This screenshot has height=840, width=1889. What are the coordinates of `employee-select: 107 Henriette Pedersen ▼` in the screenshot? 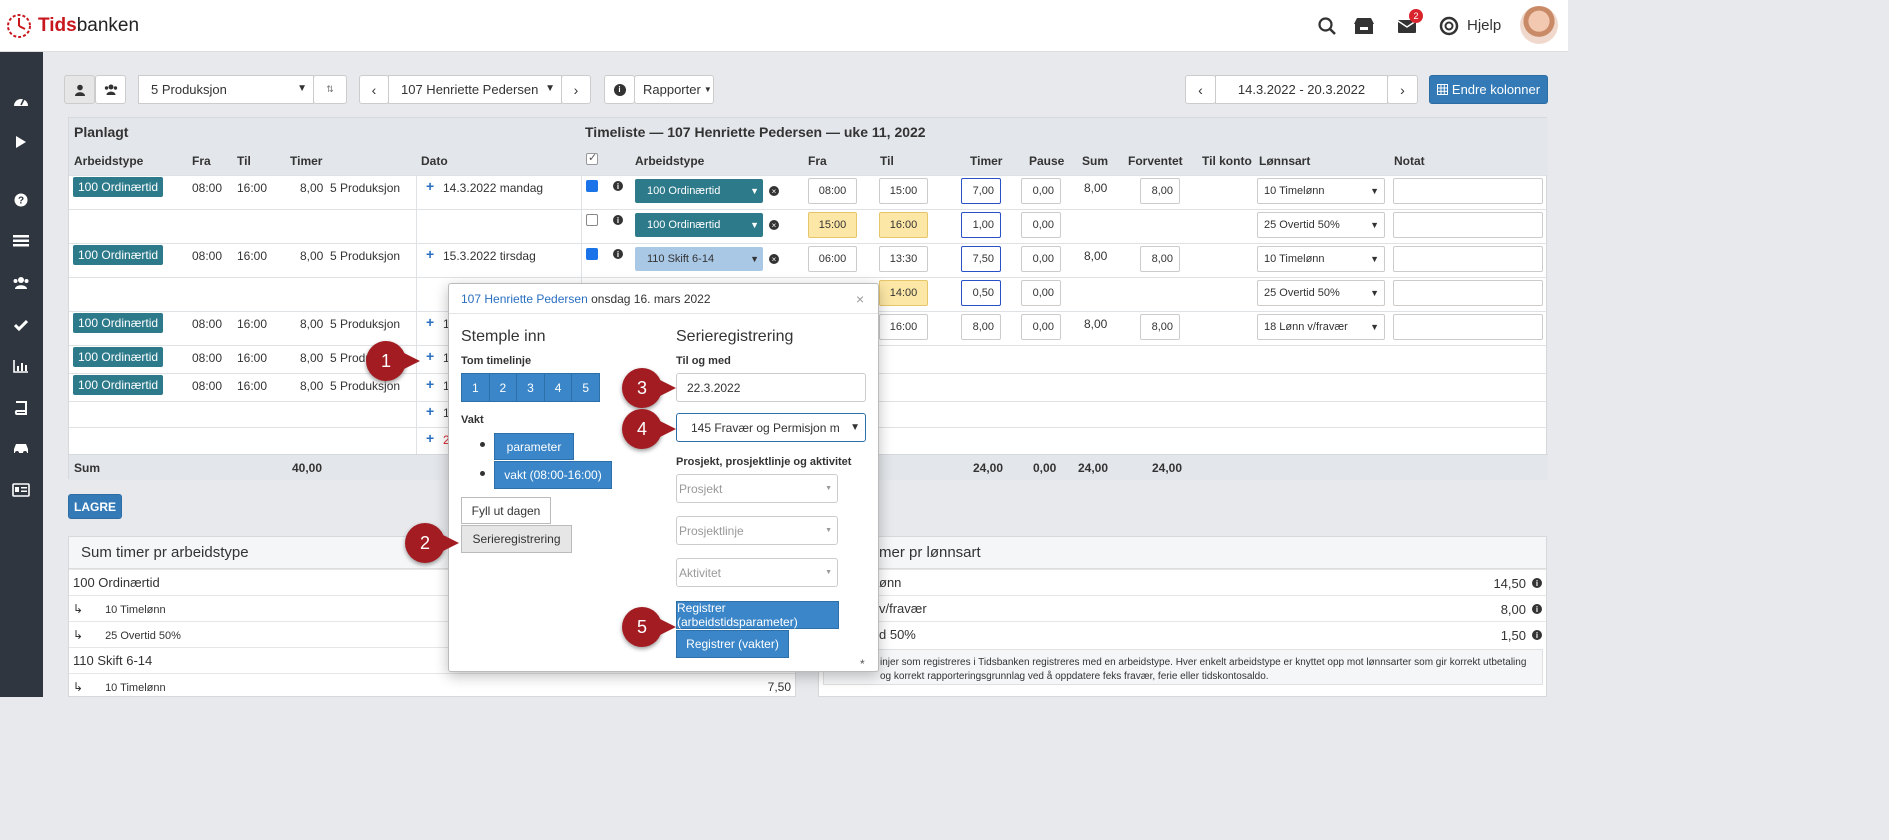 It's located at (475, 89).